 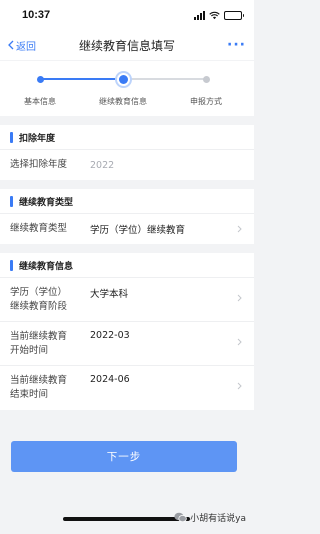 What do you see at coordinates (127, 137) in the screenshot?
I see `section-header: 扣除年度` at bounding box center [127, 137].